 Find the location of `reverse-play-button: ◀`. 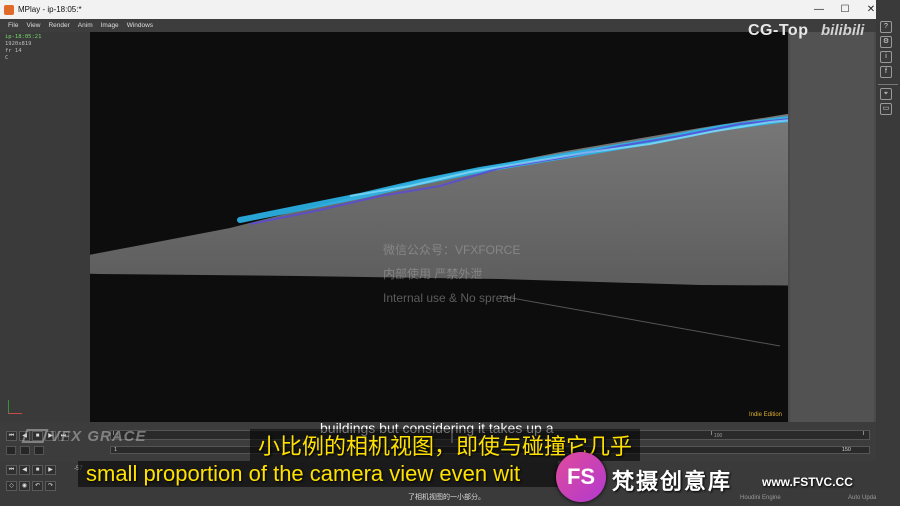

reverse-play-button: ◀ is located at coordinates (24, 470).